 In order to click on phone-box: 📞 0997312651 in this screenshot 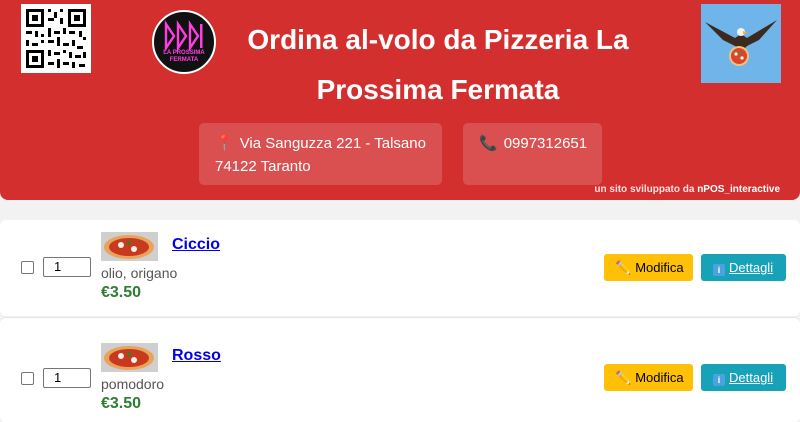, I will do `click(532, 154)`.